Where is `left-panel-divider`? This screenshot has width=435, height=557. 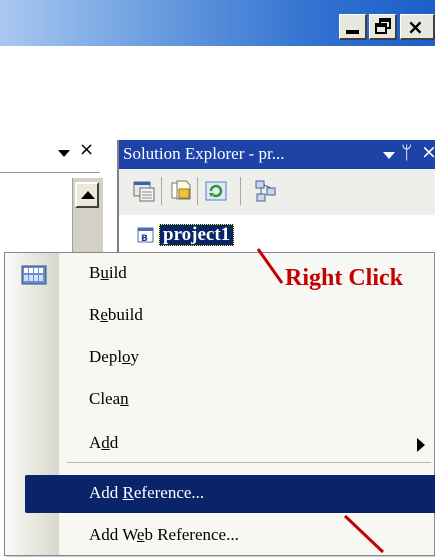
left-panel-divider is located at coordinates (50, 172).